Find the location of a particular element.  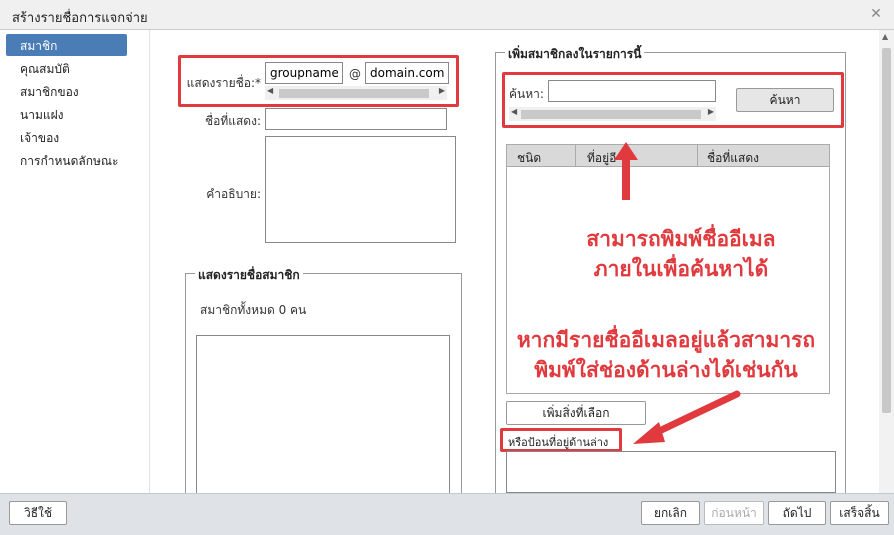

search-hscroll-thumb is located at coordinates (611, 114).